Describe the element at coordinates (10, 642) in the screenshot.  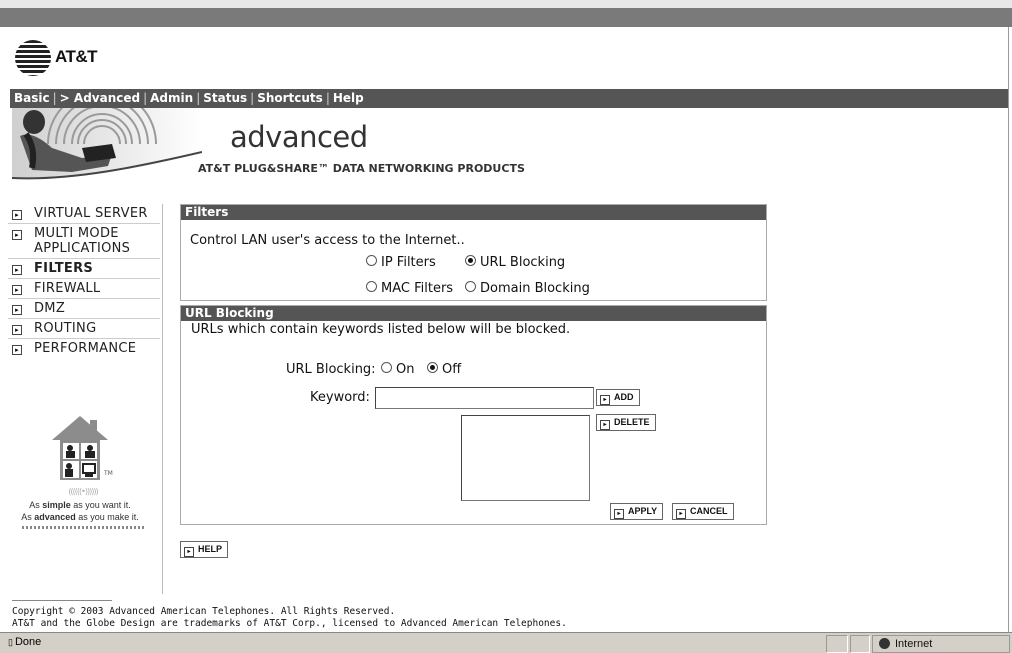
I see `page-icon: ▯` at that location.